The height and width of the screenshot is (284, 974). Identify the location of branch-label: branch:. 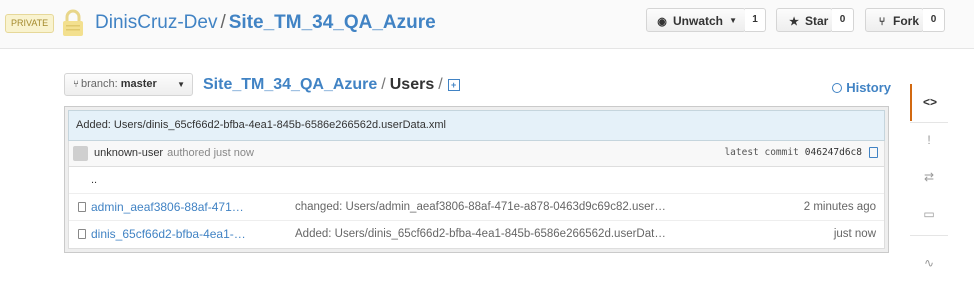
(99, 84).